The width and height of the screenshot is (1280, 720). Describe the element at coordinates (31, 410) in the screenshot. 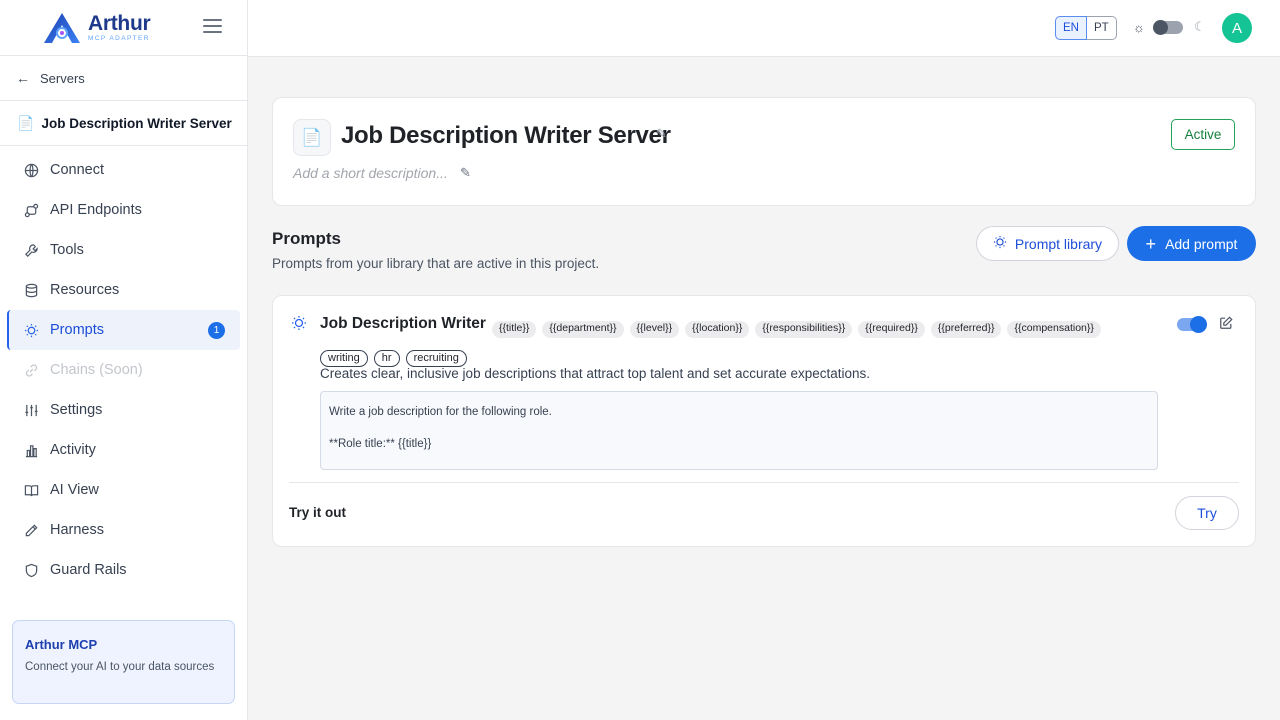

I see `sliders-icon` at that location.